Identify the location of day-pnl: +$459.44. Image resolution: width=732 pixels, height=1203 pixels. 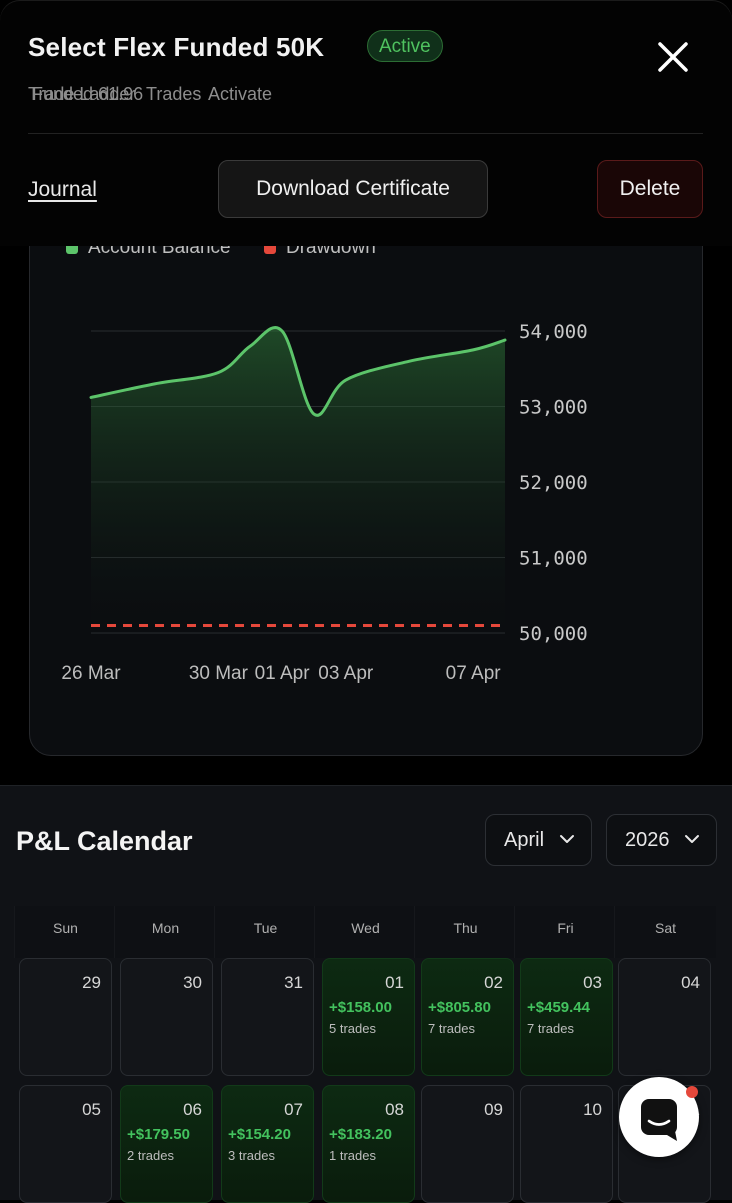
(558, 1007).